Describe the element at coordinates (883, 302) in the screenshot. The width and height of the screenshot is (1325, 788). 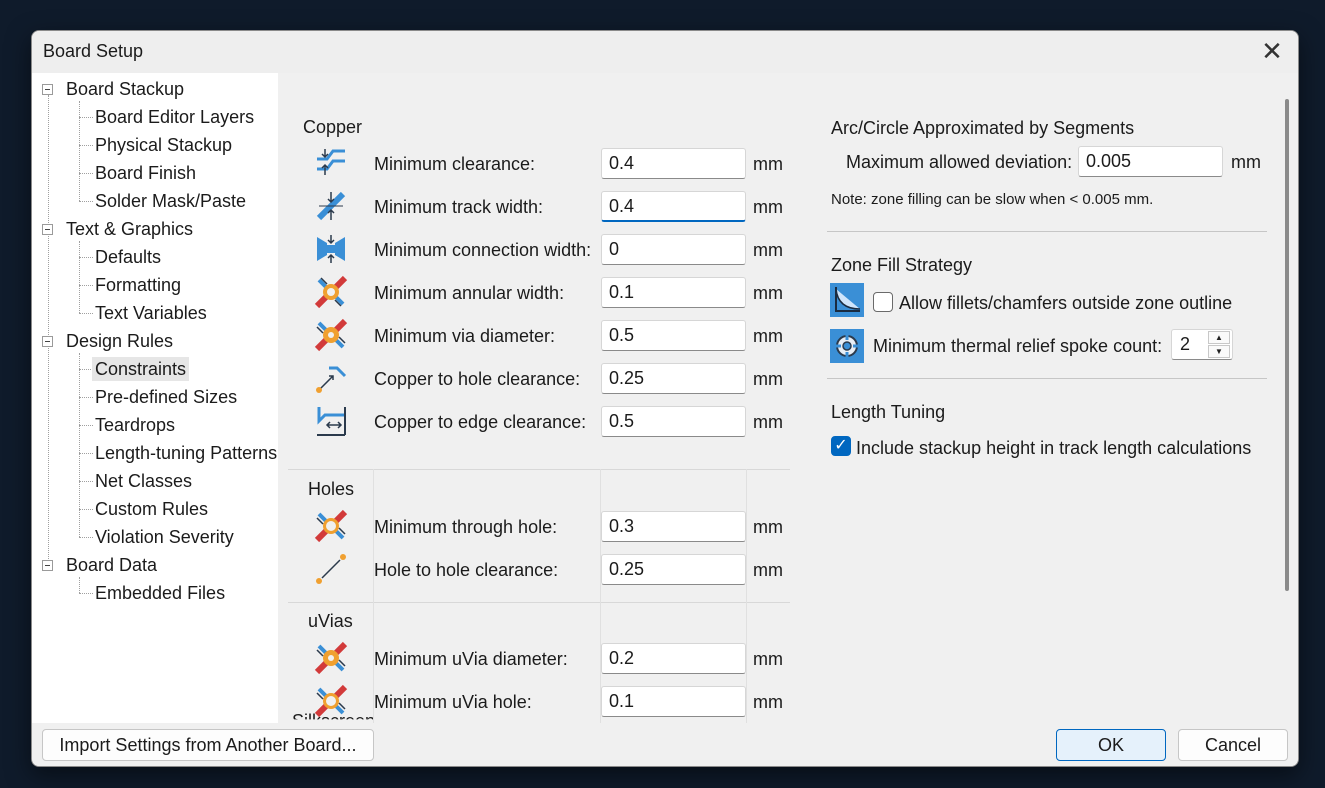
I see `fillets-checkbox` at that location.